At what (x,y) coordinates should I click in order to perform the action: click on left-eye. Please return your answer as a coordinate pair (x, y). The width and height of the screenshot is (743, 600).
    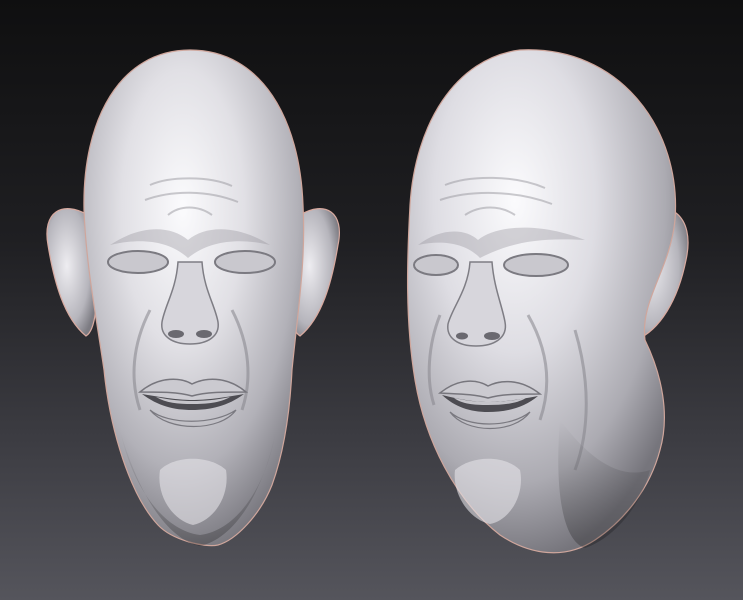
    Looking at the image, I should click on (138, 262).